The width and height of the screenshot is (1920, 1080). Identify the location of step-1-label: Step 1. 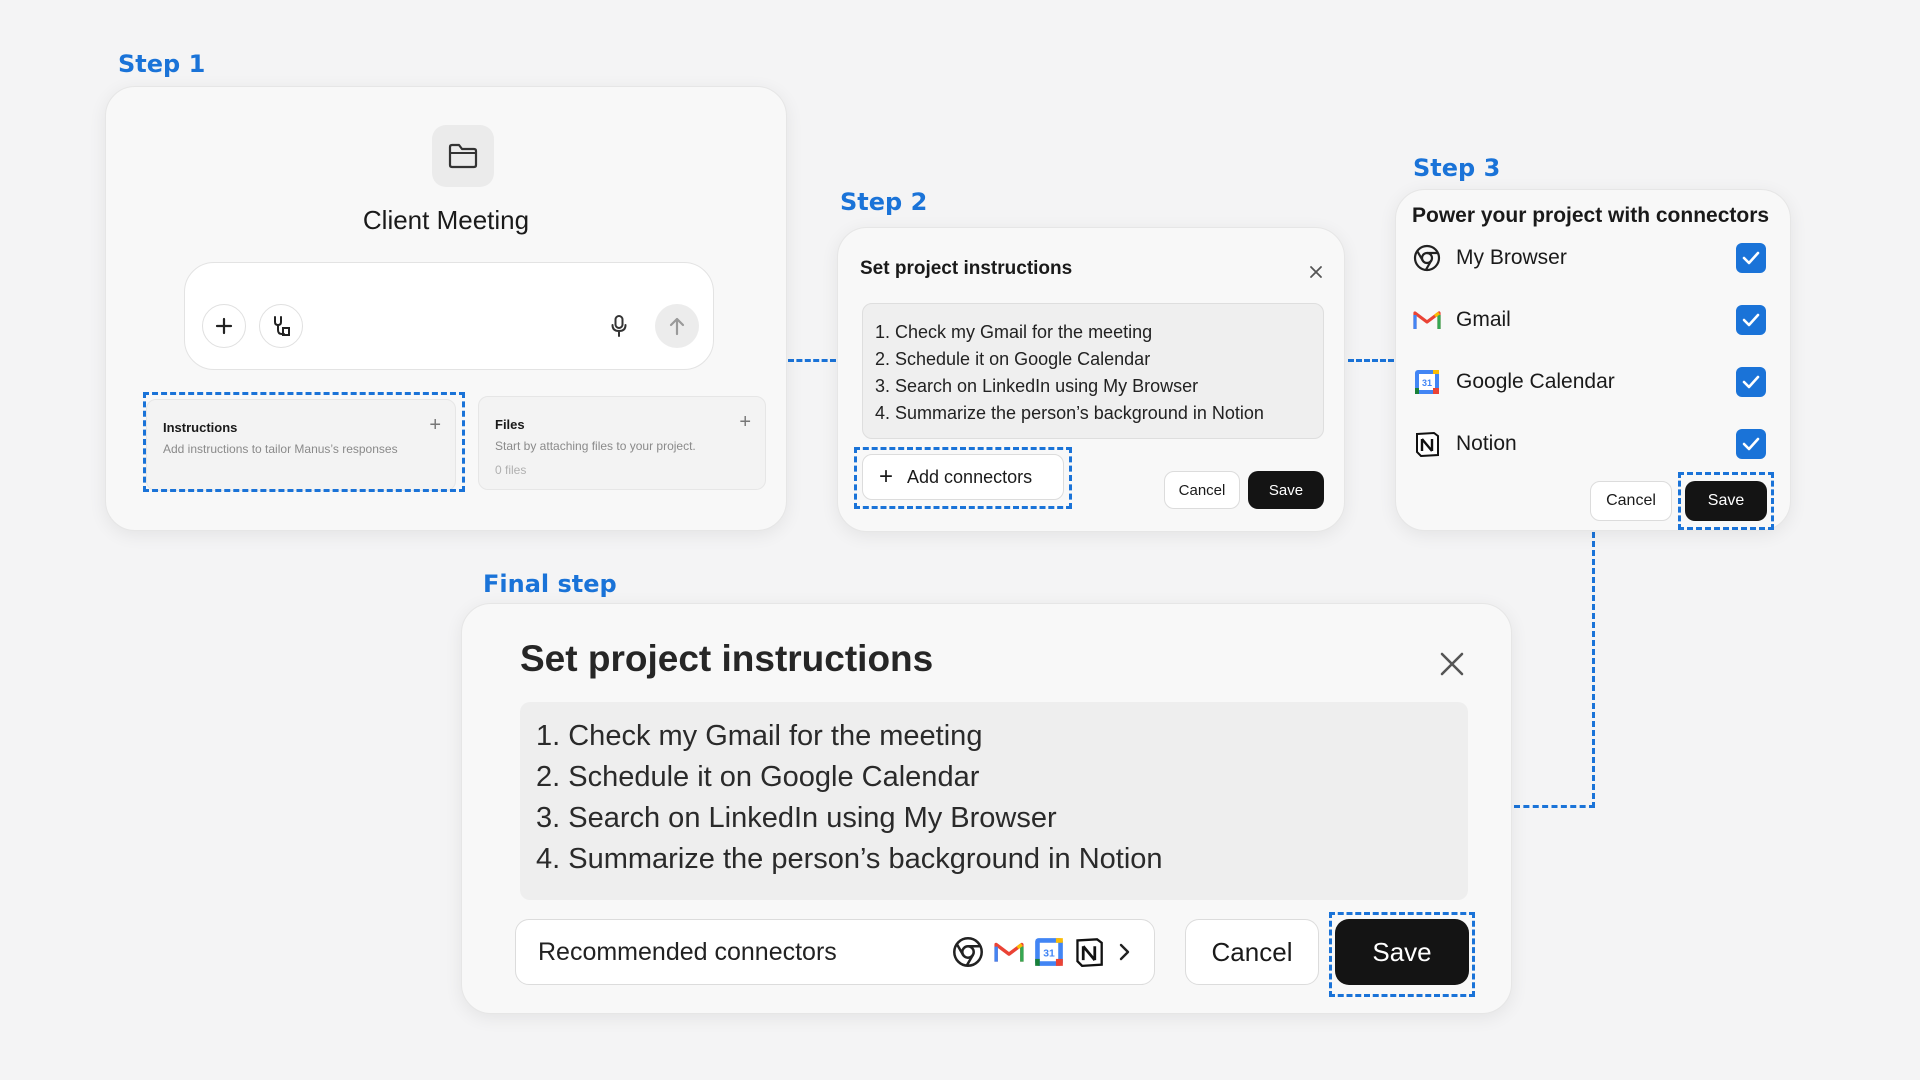
(162, 64).